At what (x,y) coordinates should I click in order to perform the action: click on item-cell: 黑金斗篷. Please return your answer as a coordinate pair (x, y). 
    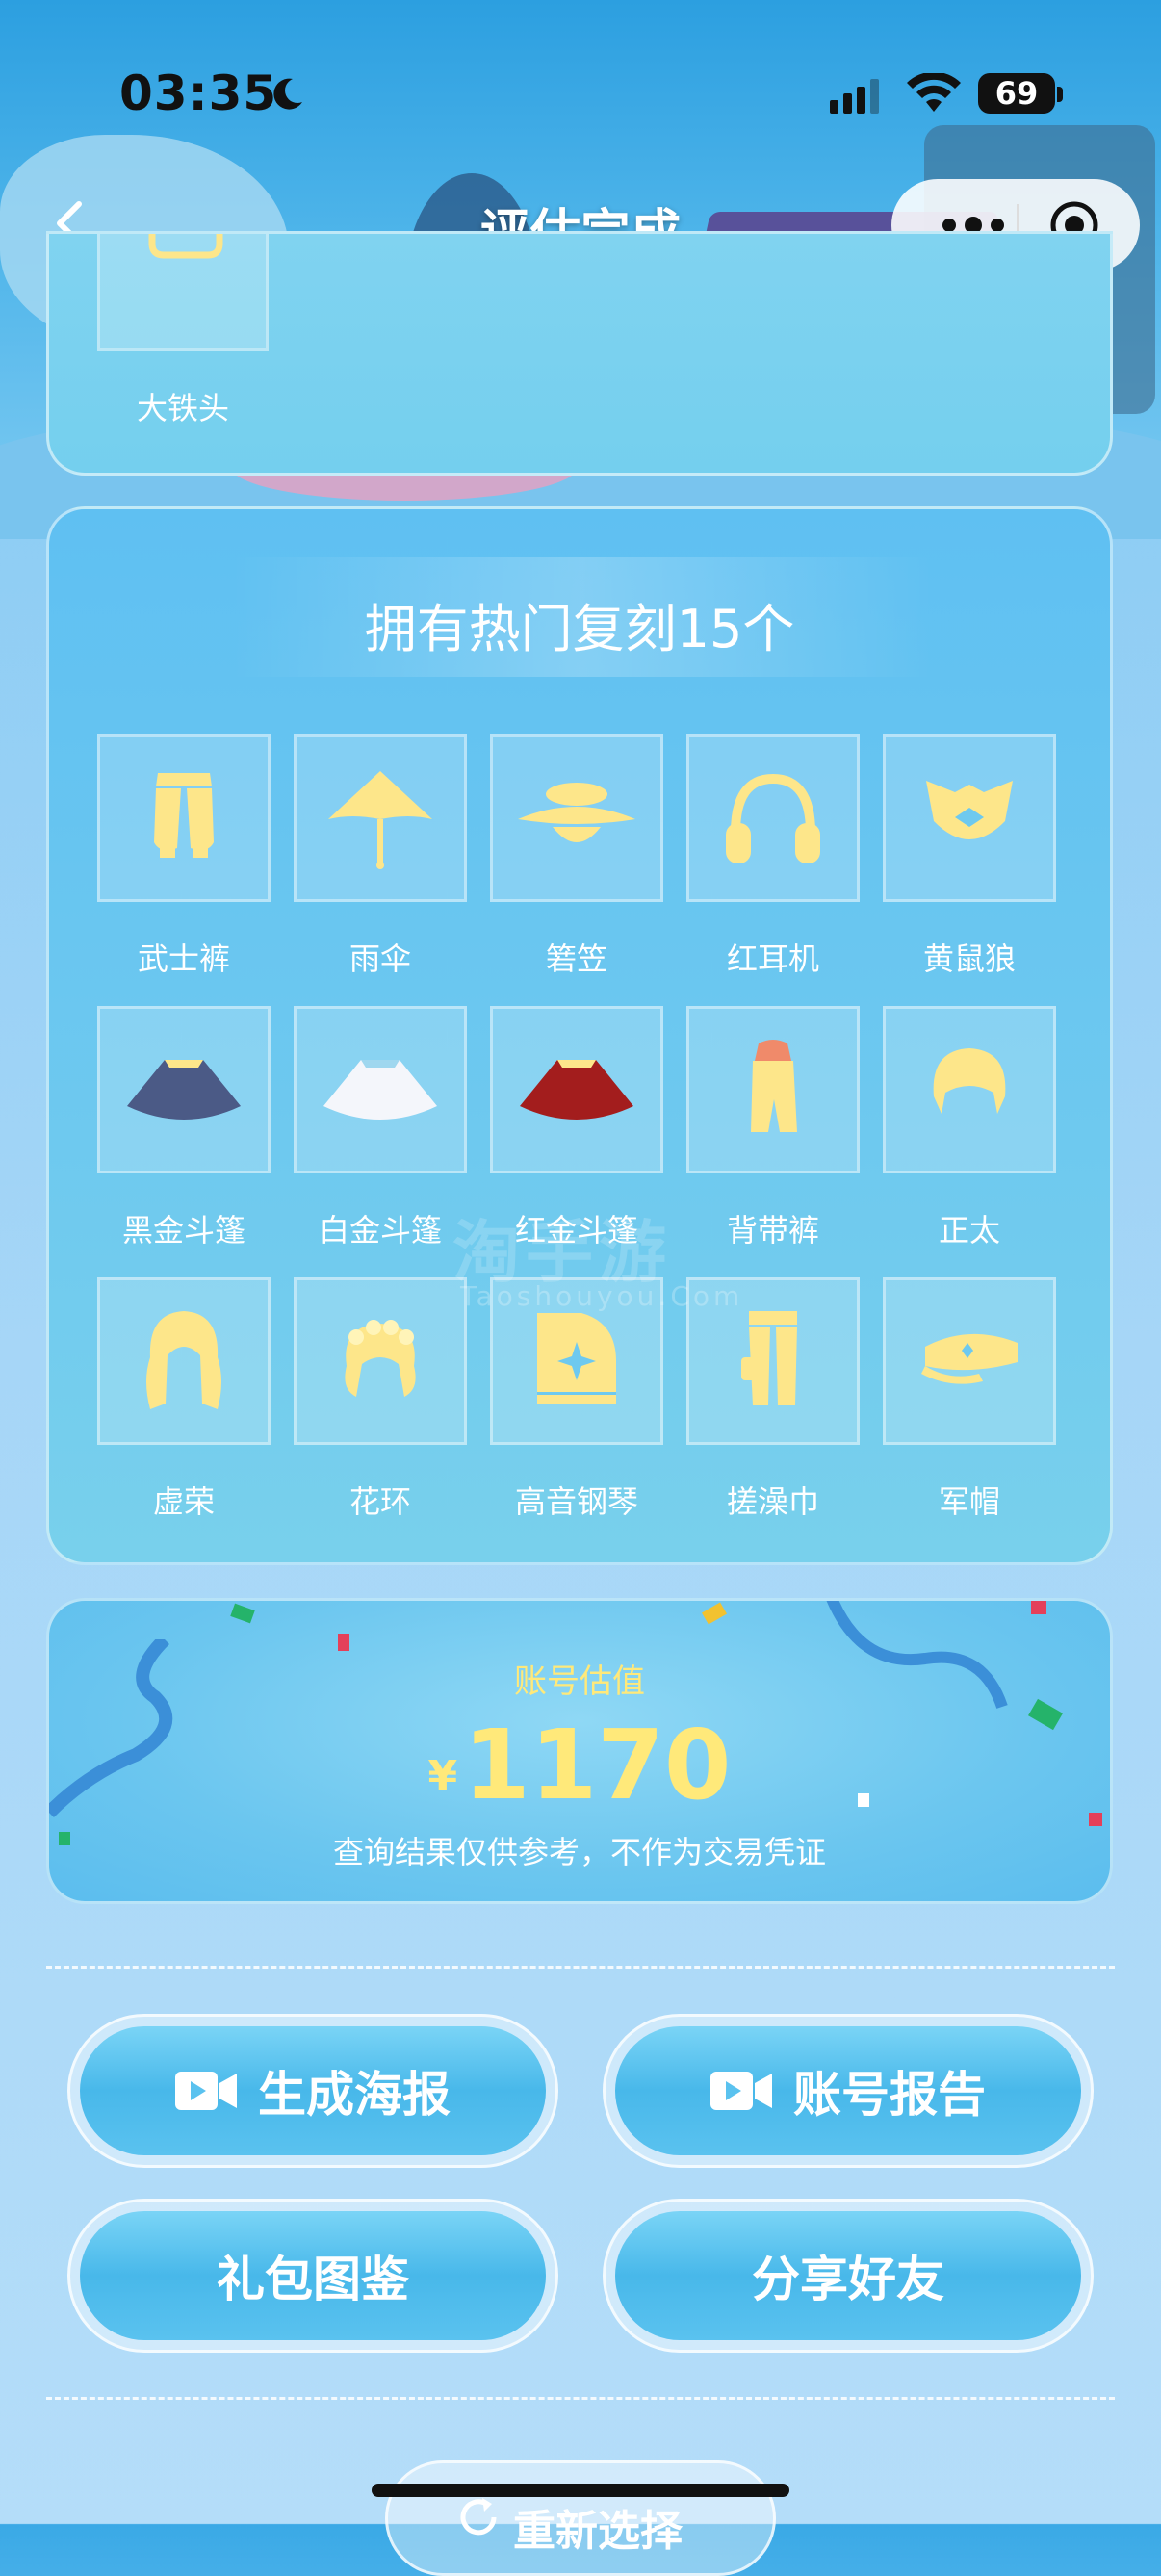
    Looking at the image, I should click on (184, 1127).